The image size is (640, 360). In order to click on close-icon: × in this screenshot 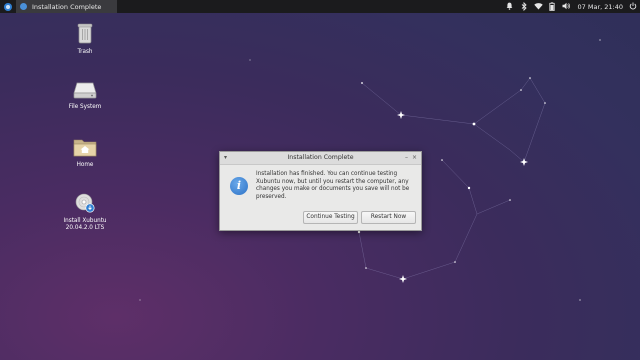, I will do `click(414, 157)`.